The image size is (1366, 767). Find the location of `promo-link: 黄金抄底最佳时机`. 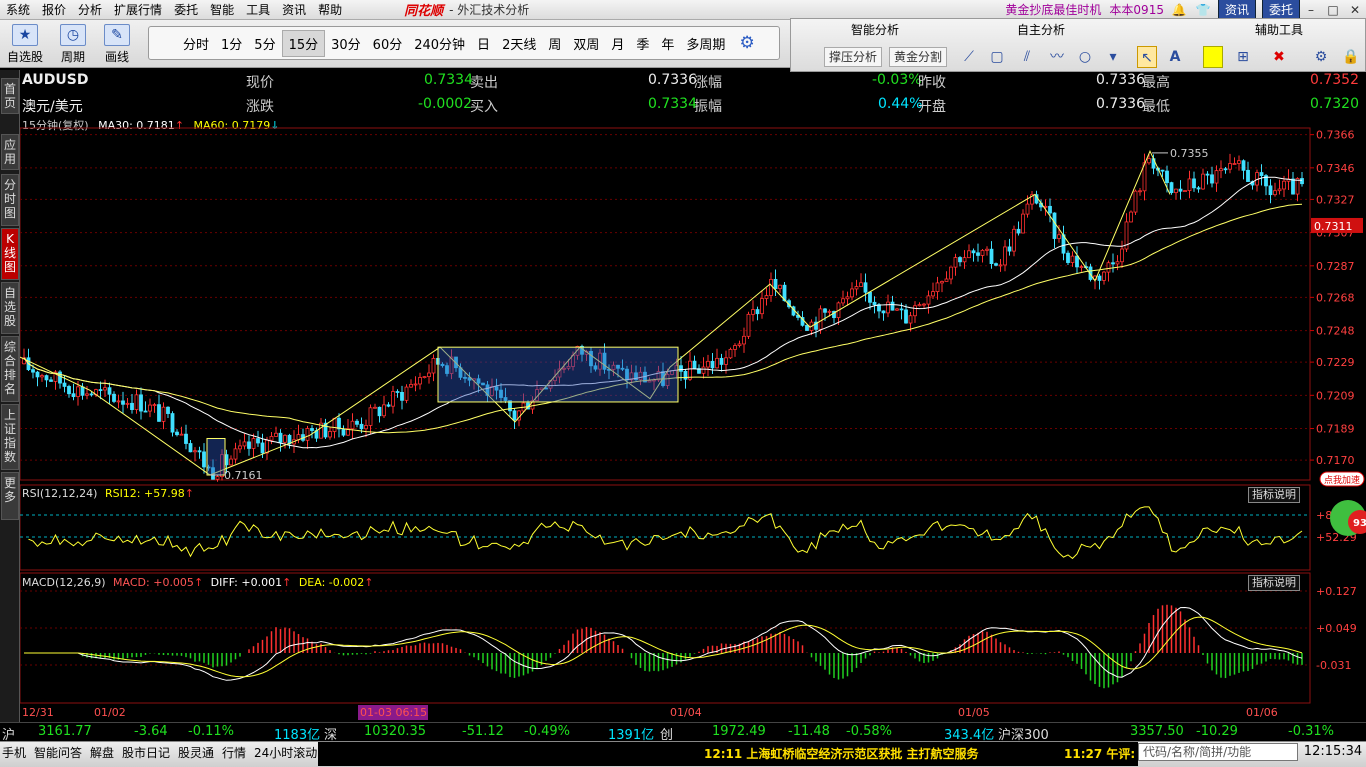

promo-link: 黄金抄底最佳时机 is located at coordinates (1053, 9).